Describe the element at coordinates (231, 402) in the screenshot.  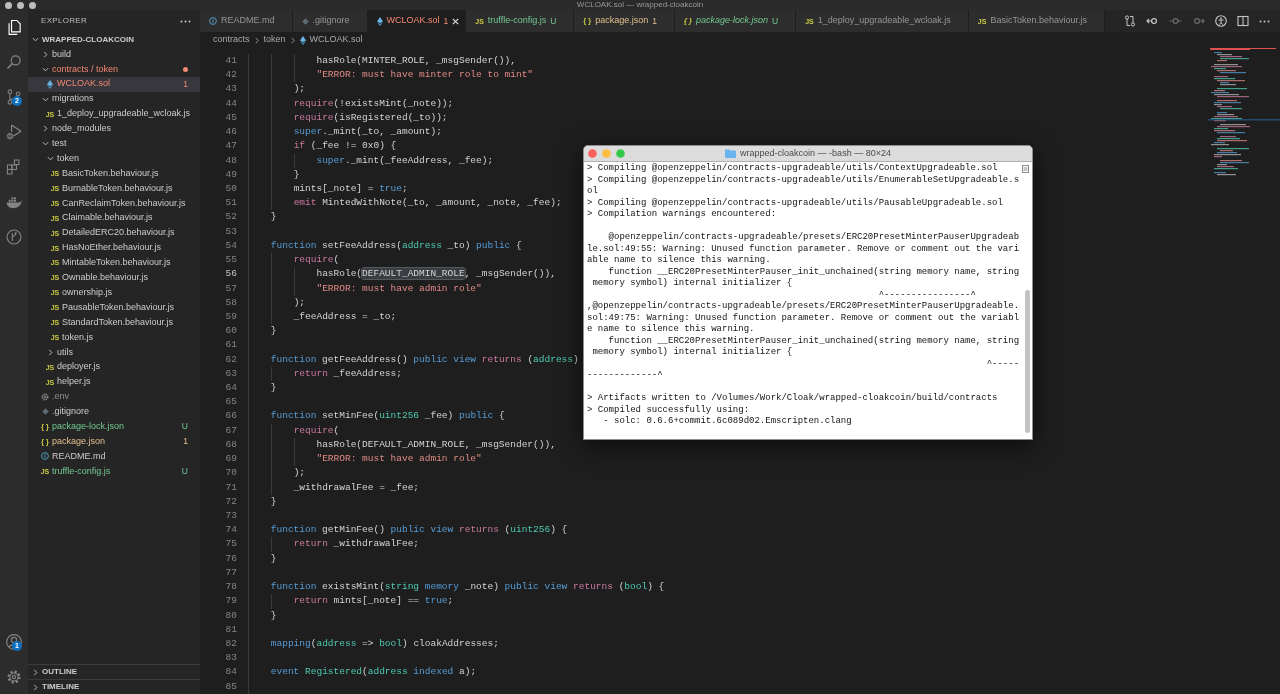
I see `line-number: 65` at that location.